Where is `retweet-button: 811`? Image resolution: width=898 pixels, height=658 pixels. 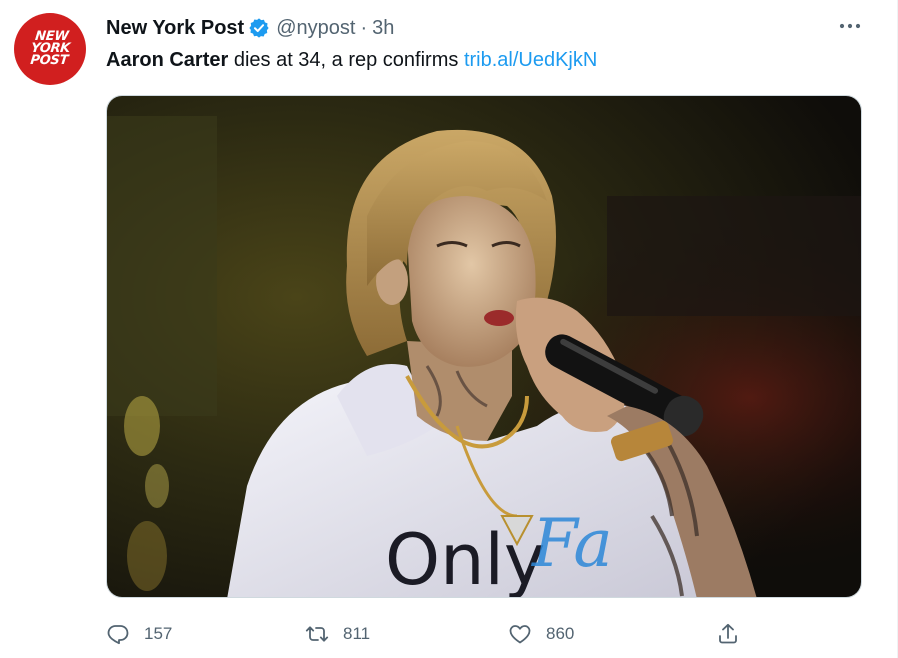 retweet-button: 811 is located at coordinates (337, 634).